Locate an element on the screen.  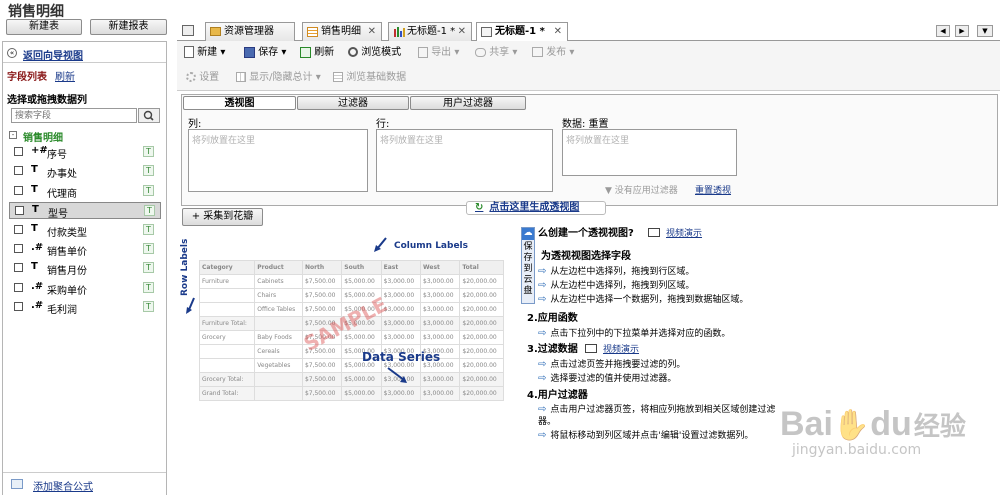
list-item: ⇨ 从左边栏中选择一个数据列，拖拽到数据轴区域。 is located at coordinates (643, 299).